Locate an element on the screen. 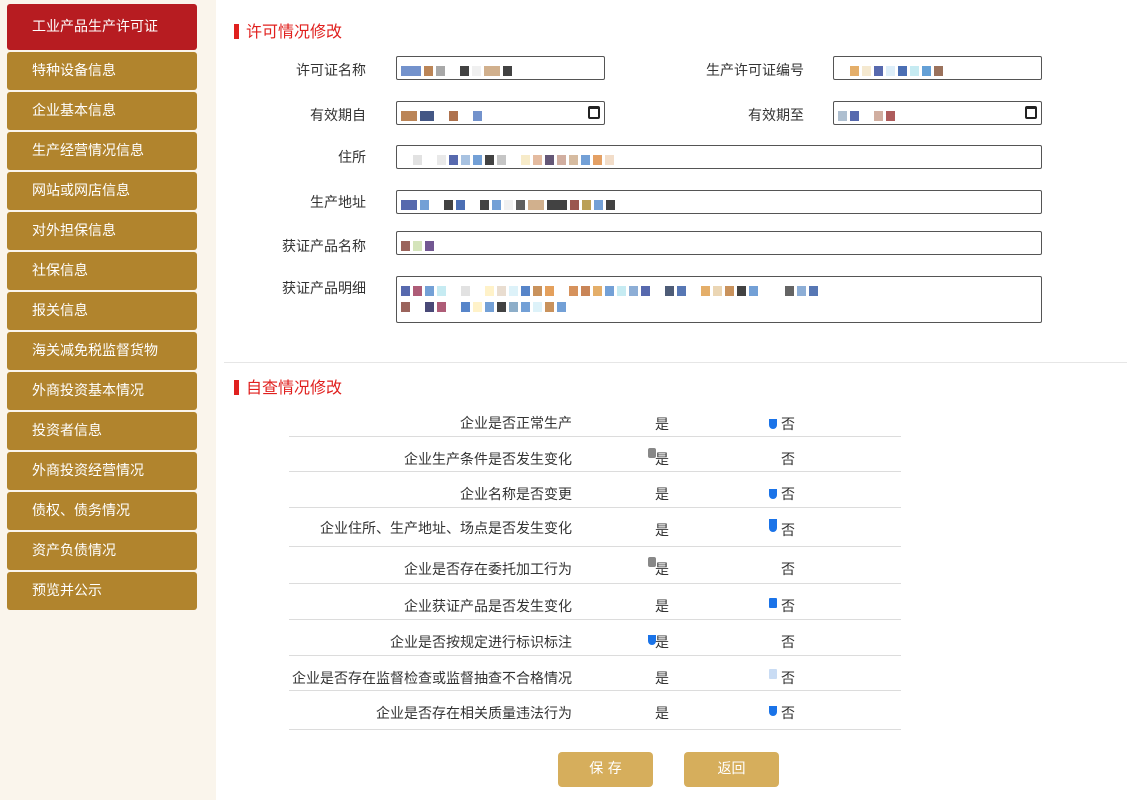 This screenshot has width=1142, height=800. question-text: 企业是否按规定进行标识标注 is located at coordinates (481, 643).